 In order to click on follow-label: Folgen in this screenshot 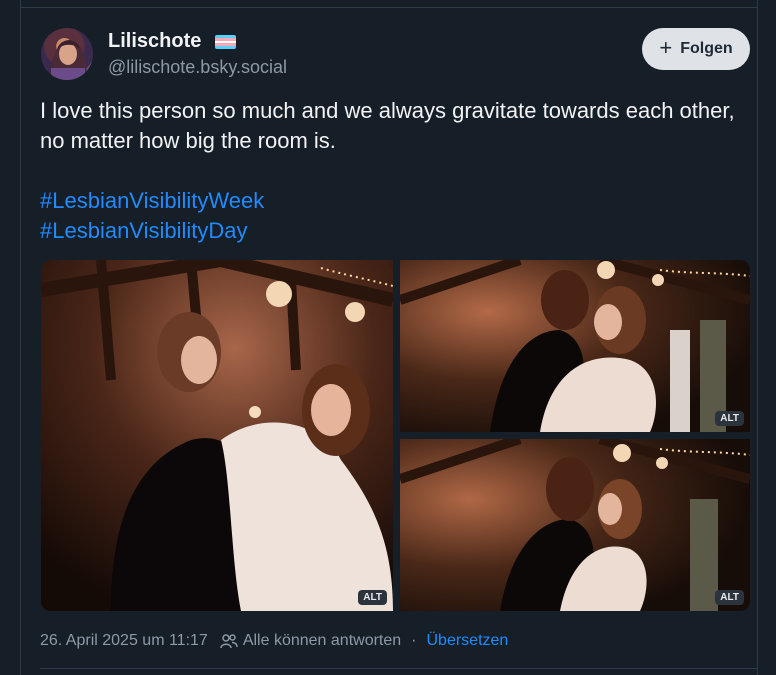, I will do `click(706, 48)`.